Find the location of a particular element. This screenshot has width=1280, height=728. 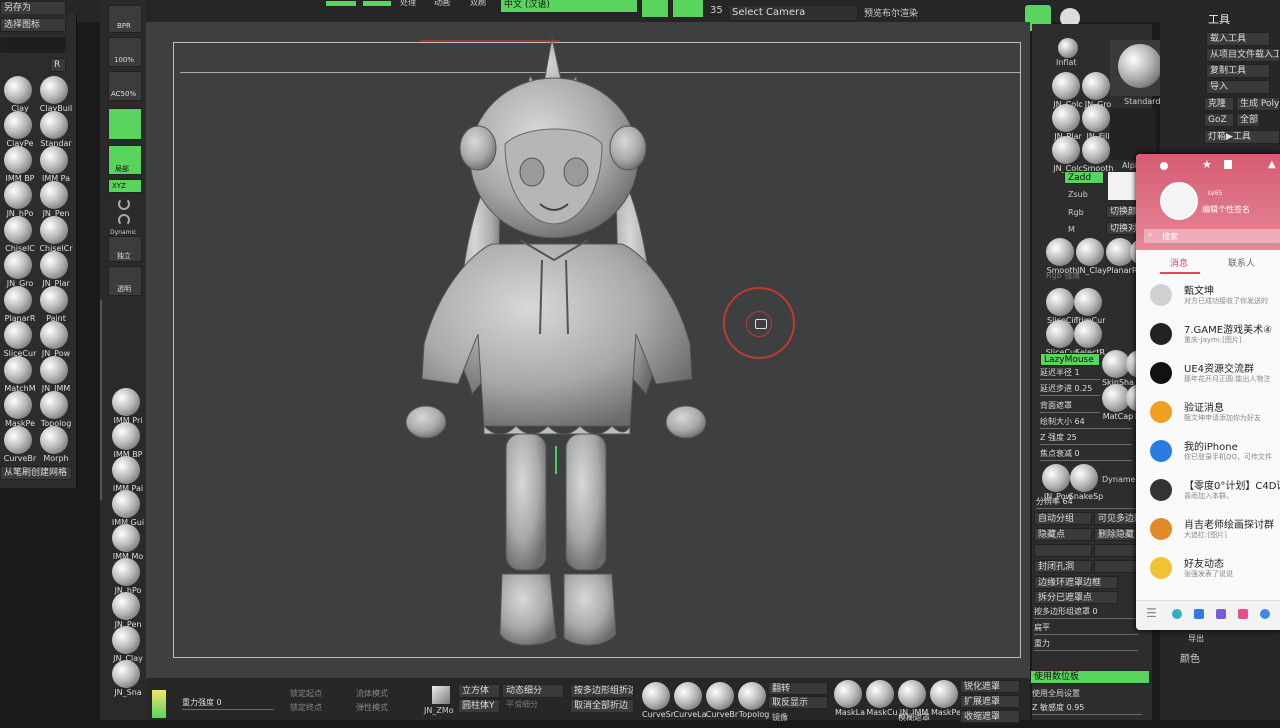

visible-polygroup-button: 可见多边形 is located at coordinates (1117, 518).